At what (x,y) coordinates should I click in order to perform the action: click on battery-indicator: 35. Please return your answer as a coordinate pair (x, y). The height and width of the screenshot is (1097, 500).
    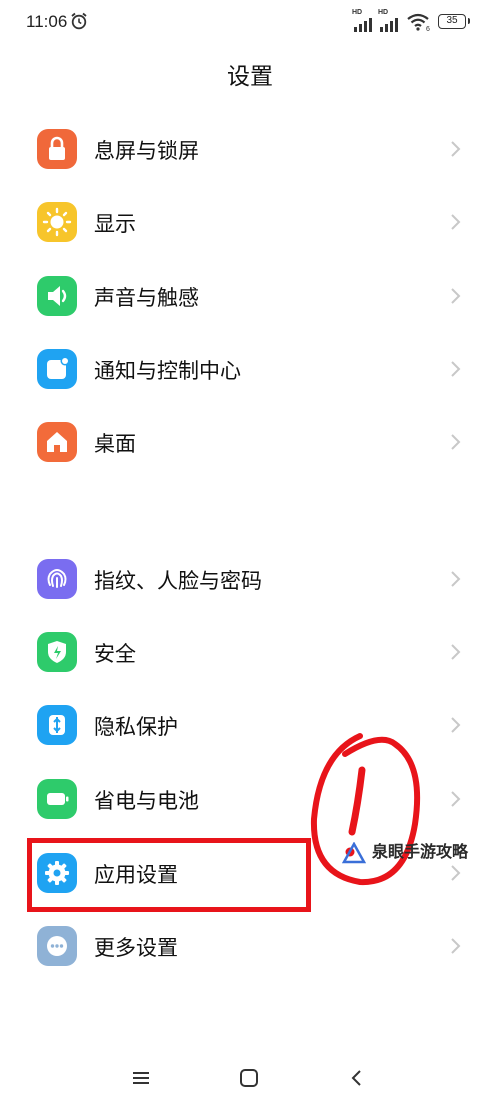
    Looking at the image, I should click on (454, 21).